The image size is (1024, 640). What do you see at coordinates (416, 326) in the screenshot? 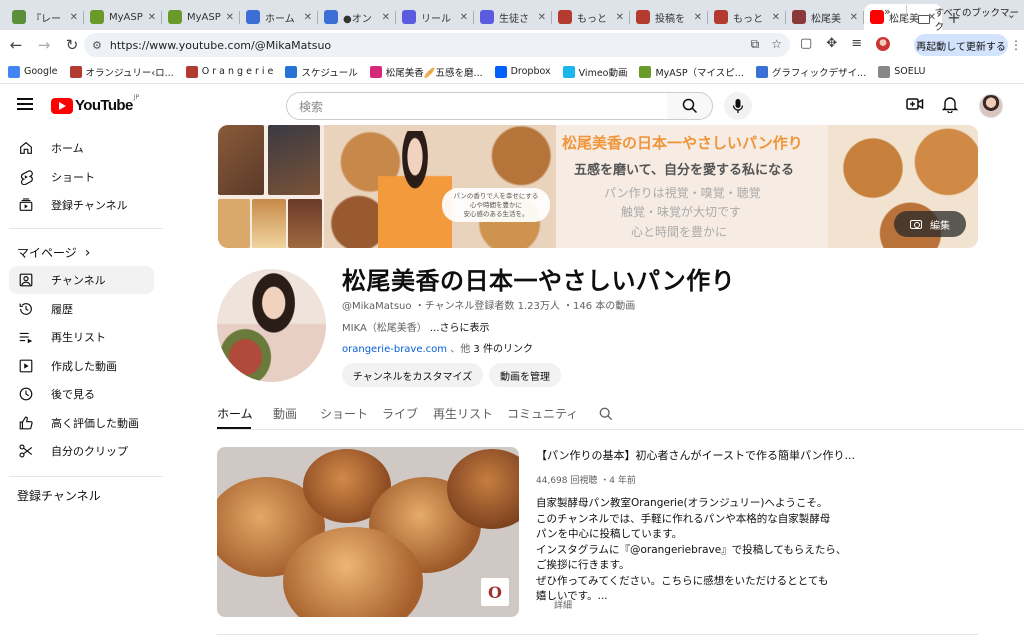
I see `channel-description: MIKA（松尾美香） ...さらに表示` at bounding box center [416, 326].